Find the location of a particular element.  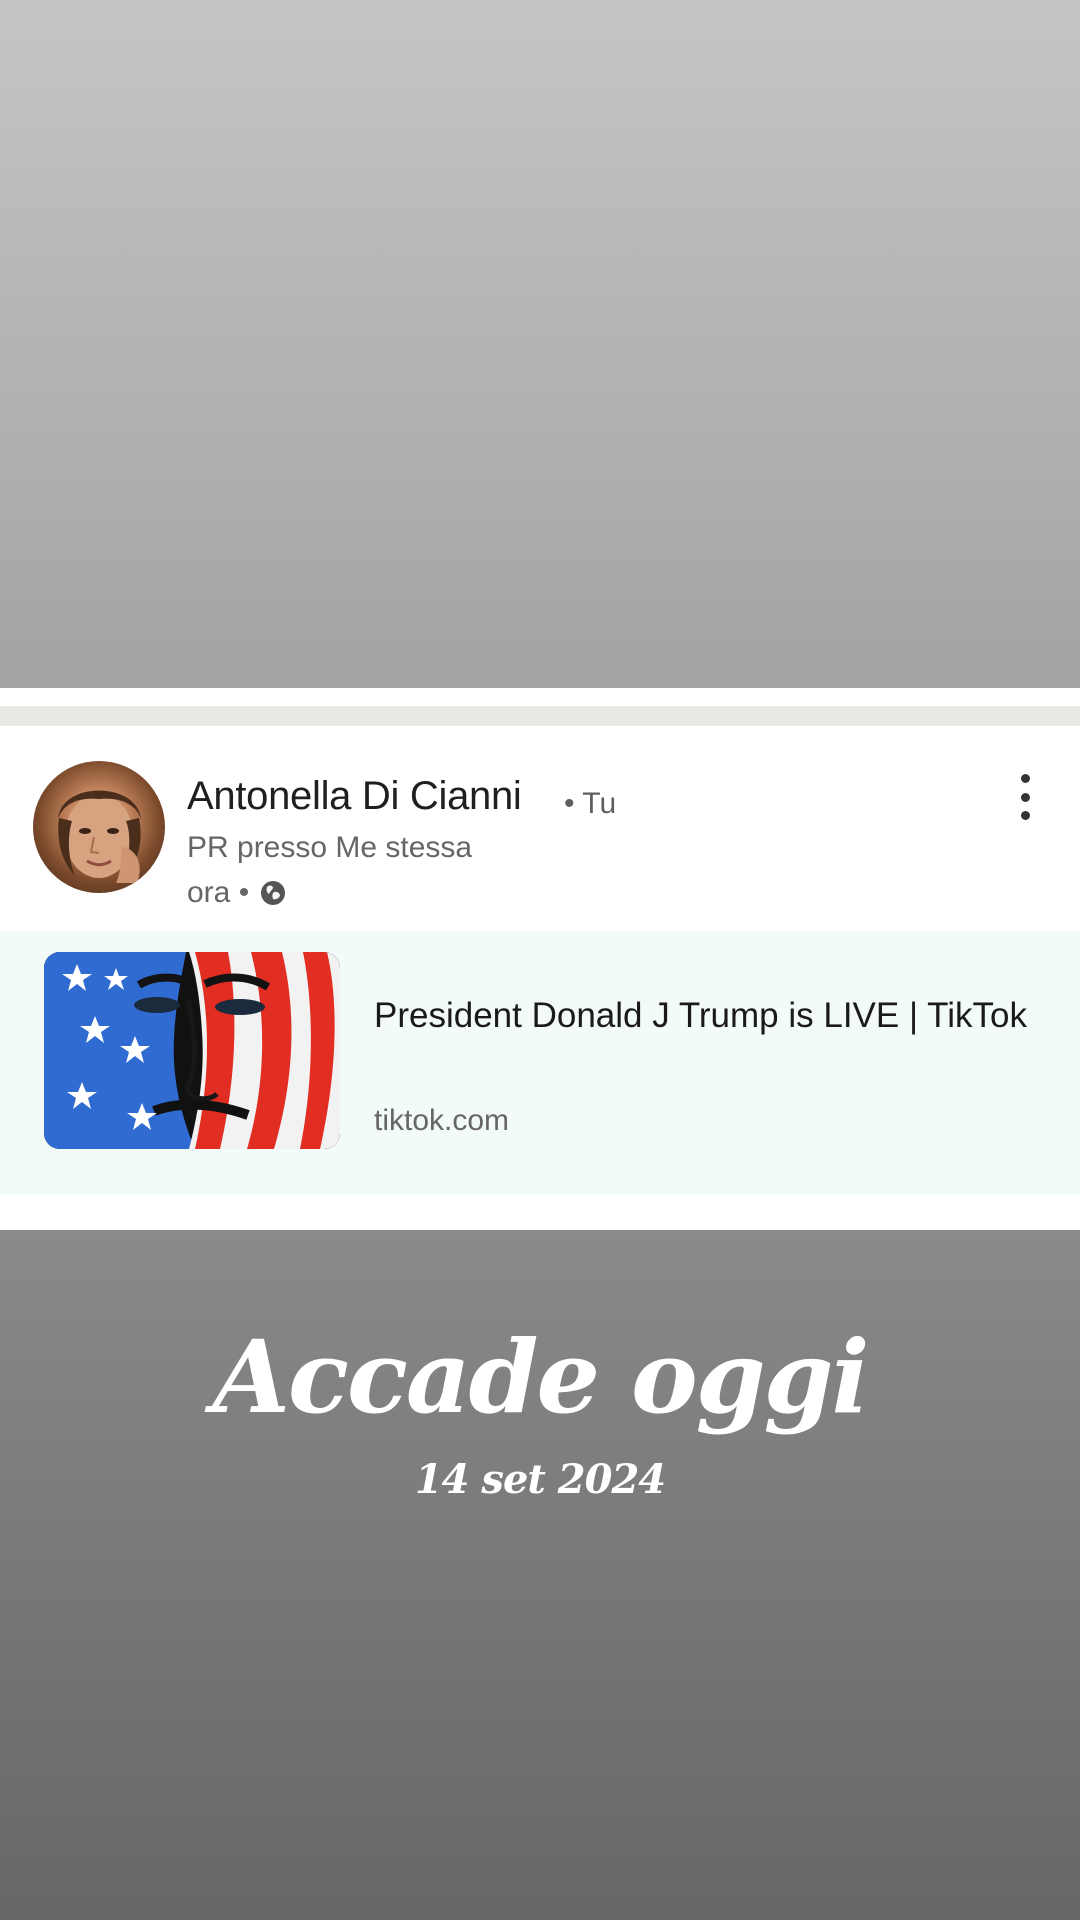

card-top-divider is located at coordinates (540, 716).